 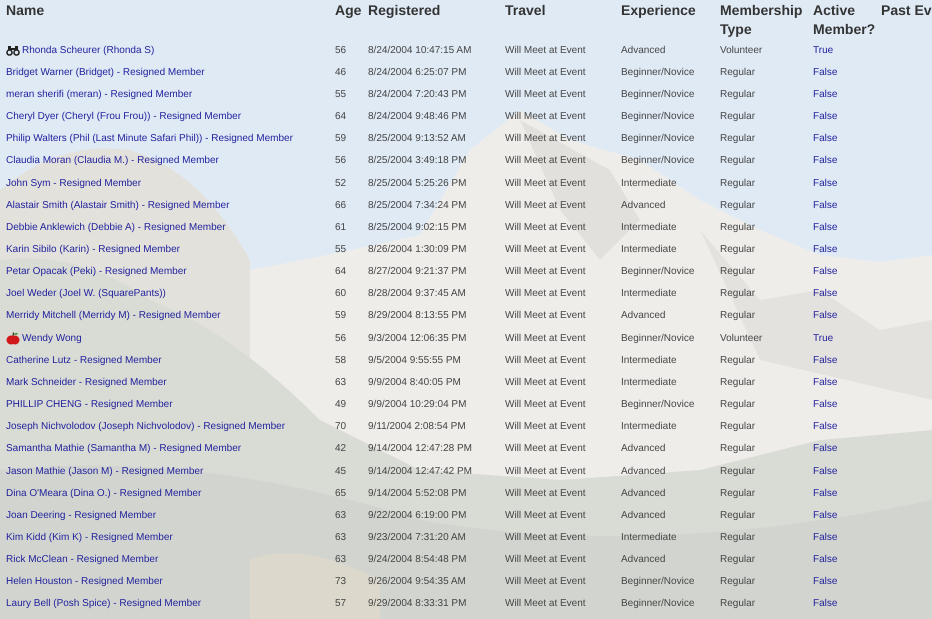 What do you see at coordinates (417, 427) in the screenshot?
I see `table-cell-text: 9/11/2004 2:08:54 PM` at bounding box center [417, 427].